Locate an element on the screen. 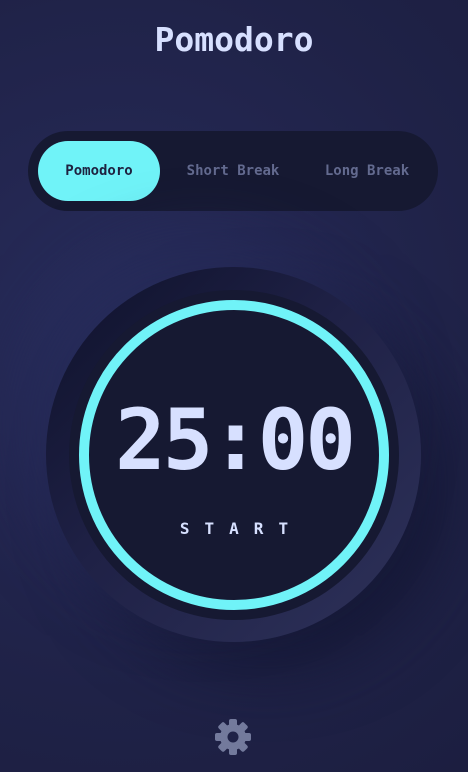  app-title: Pomodoro is located at coordinates (234, 39).